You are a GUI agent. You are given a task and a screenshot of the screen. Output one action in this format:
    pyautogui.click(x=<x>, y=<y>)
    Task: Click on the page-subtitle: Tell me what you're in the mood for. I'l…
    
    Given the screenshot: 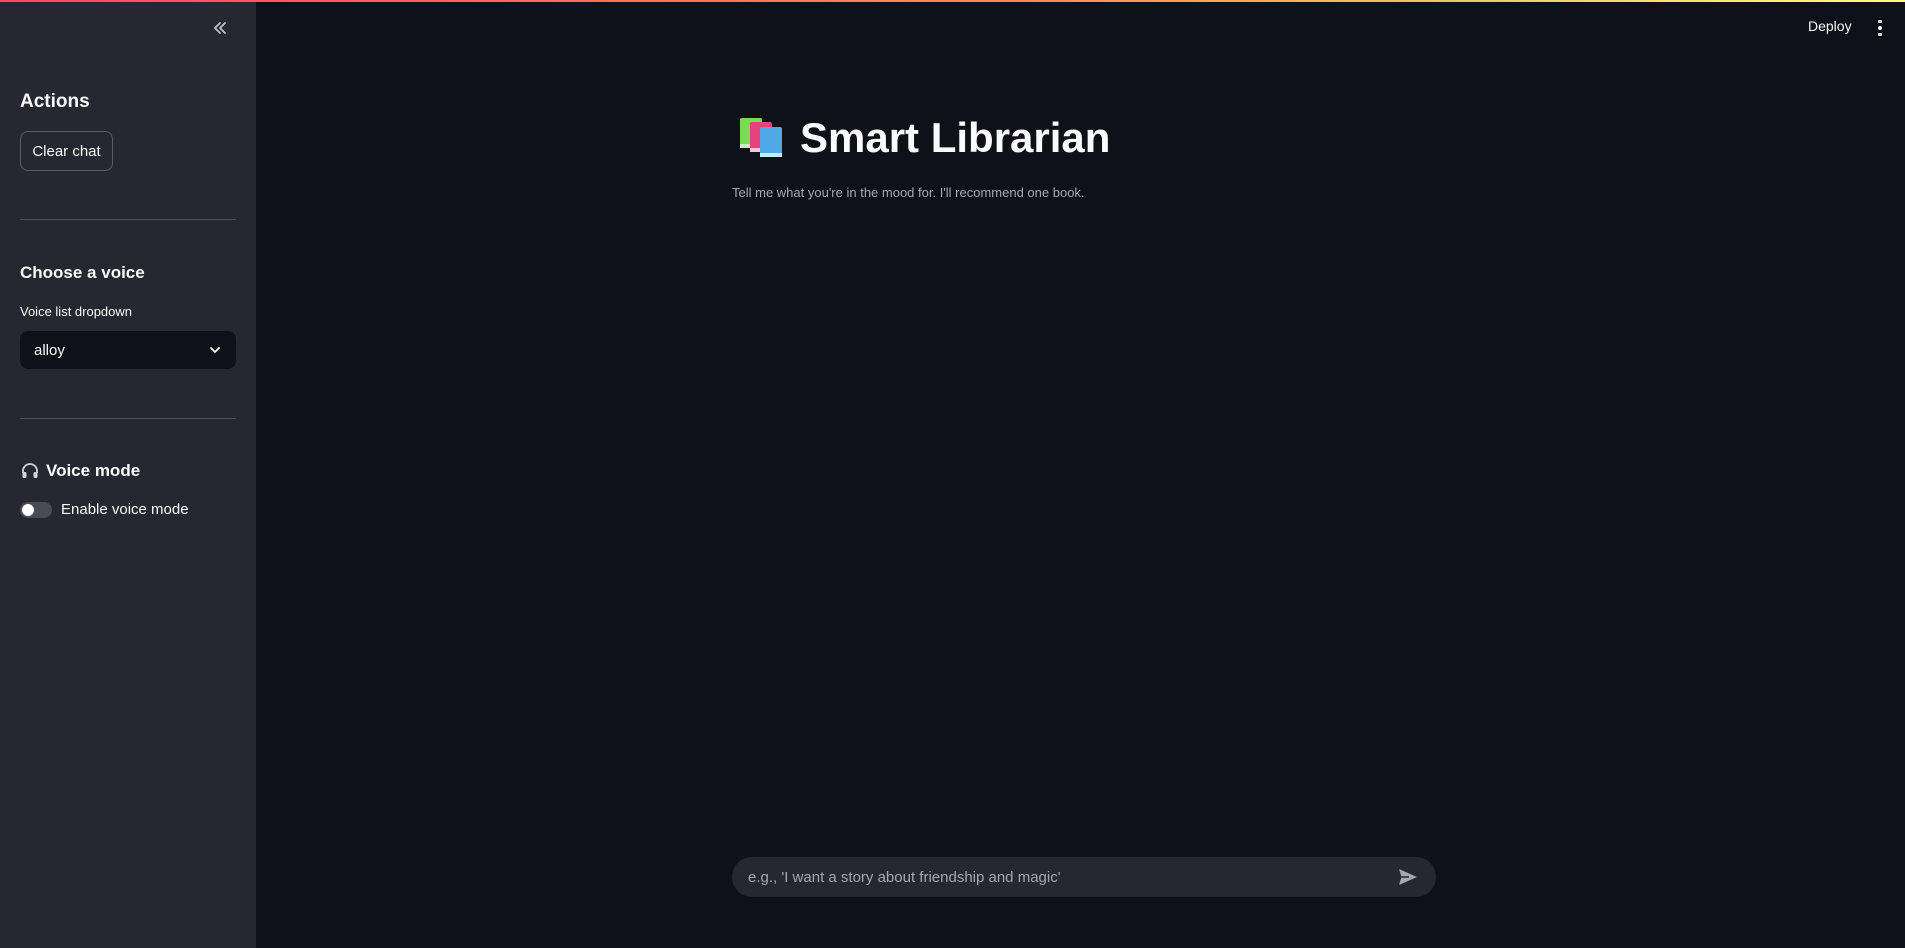 What is the action you would take?
    pyautogui.click(x=908, y=192)
    